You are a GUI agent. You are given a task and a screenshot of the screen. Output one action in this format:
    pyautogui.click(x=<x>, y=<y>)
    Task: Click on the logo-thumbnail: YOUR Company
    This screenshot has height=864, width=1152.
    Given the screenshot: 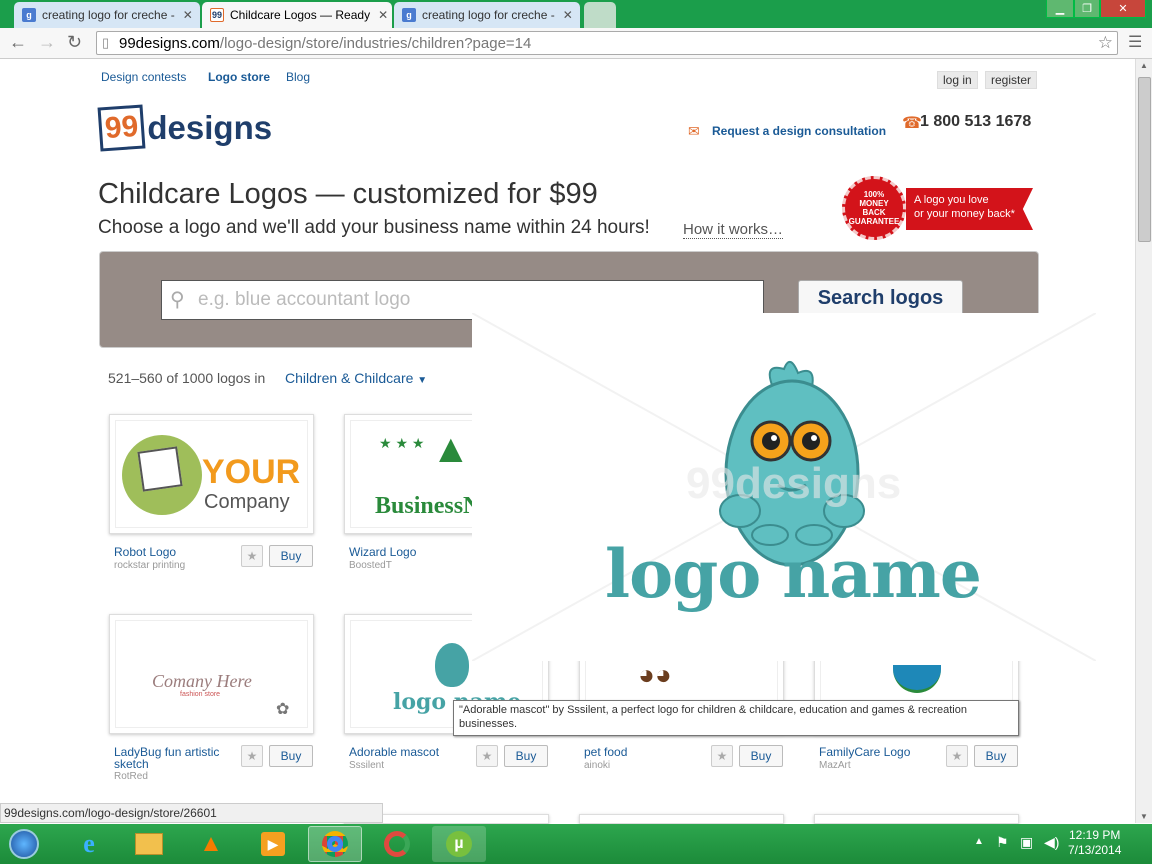 What is the action you would take?
    pyautogui.click(x=211, y=474)
    